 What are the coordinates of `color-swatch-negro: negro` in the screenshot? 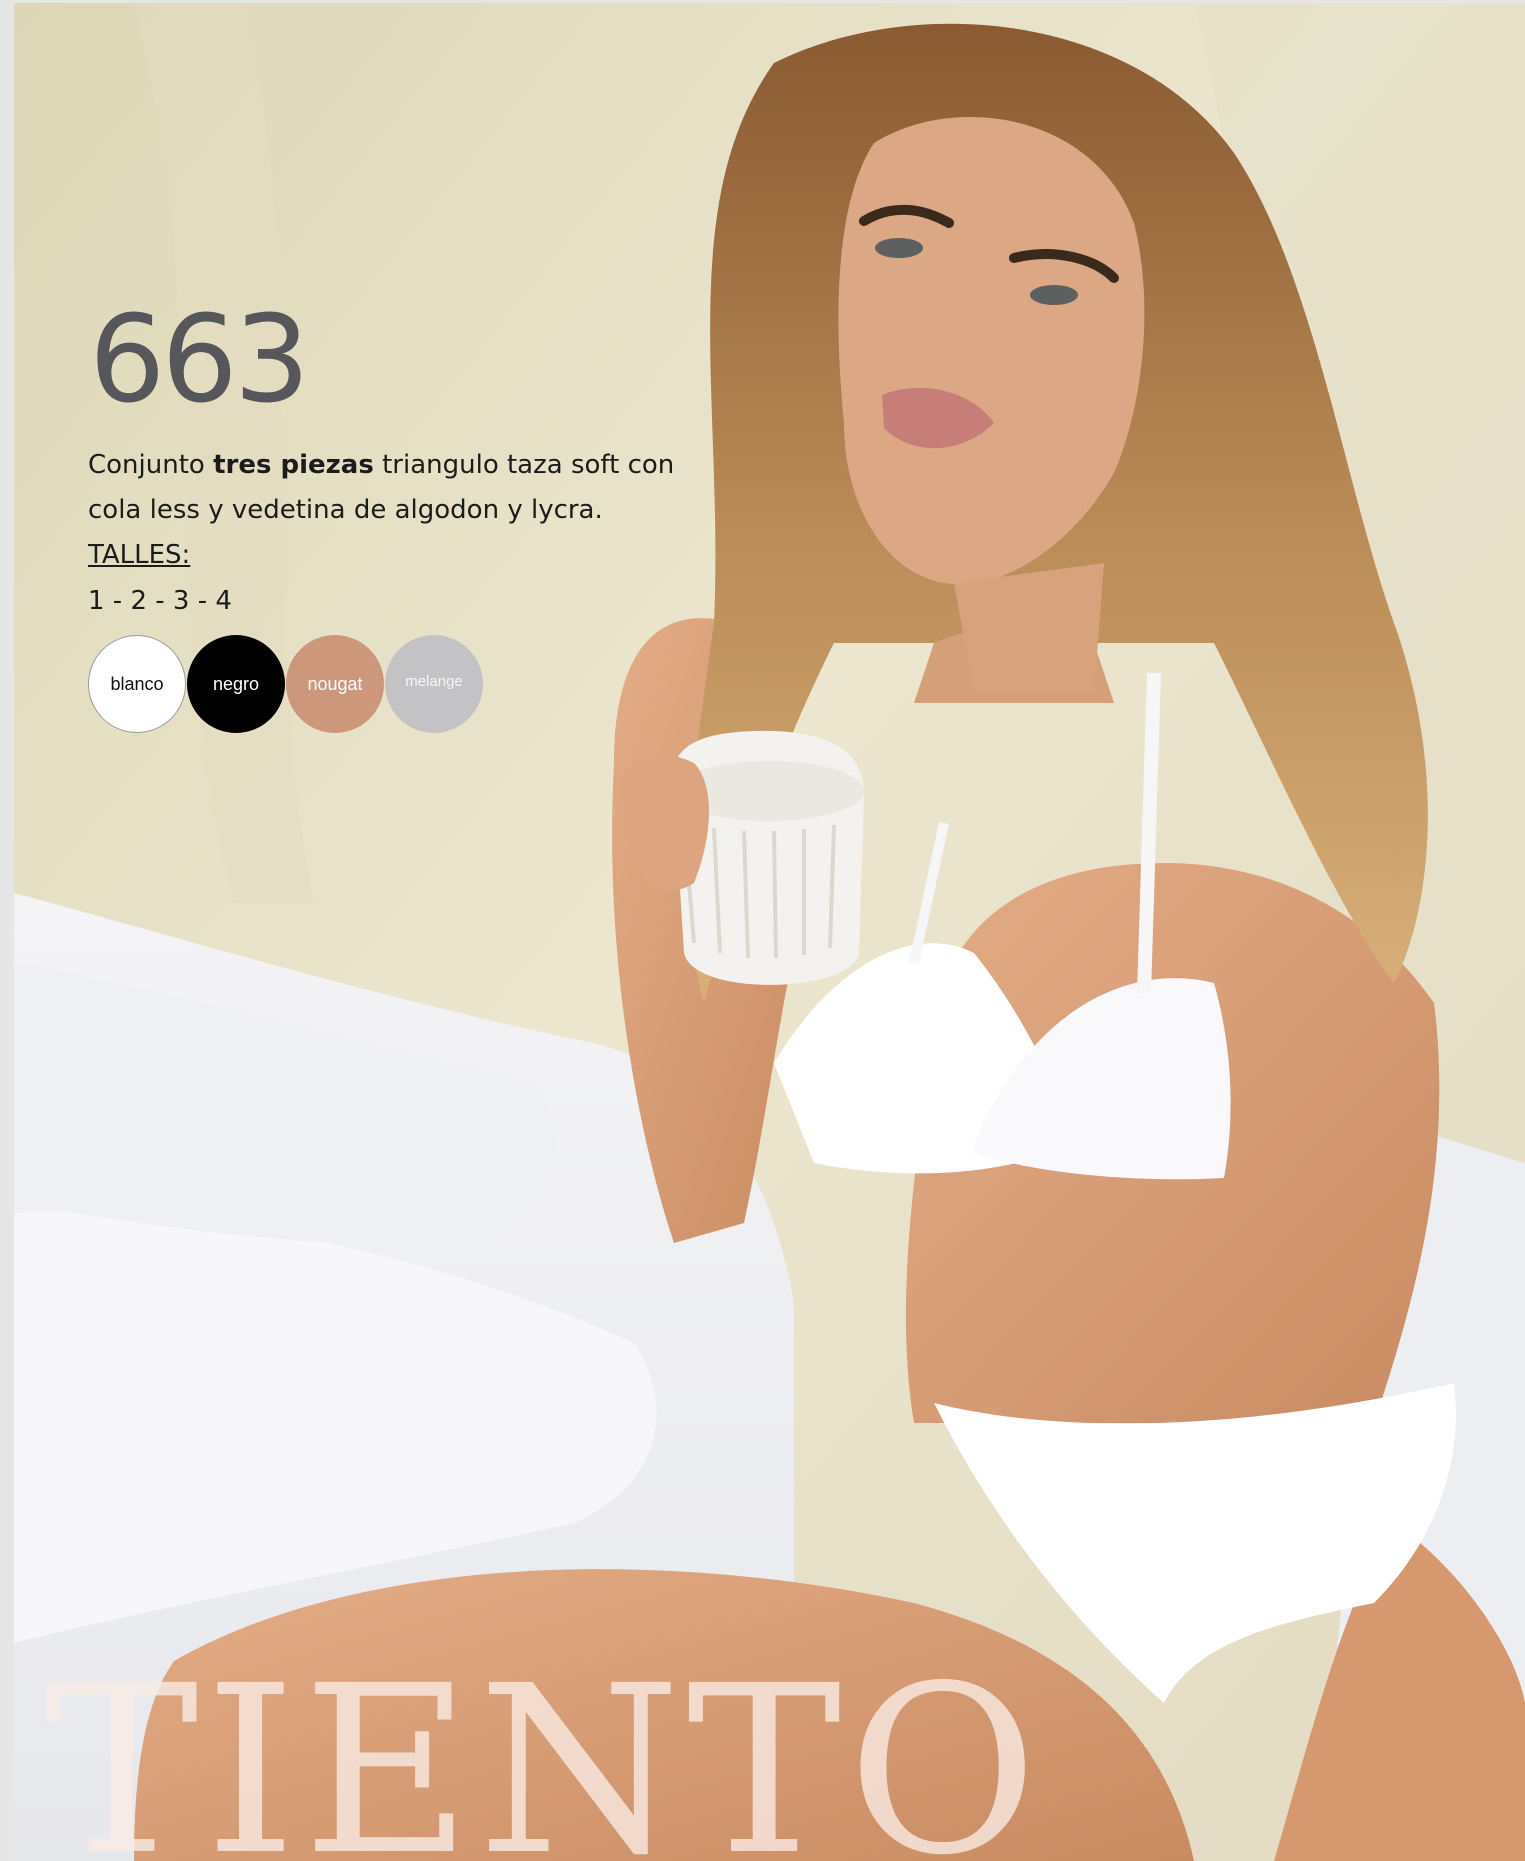 It's located at (236, 684).